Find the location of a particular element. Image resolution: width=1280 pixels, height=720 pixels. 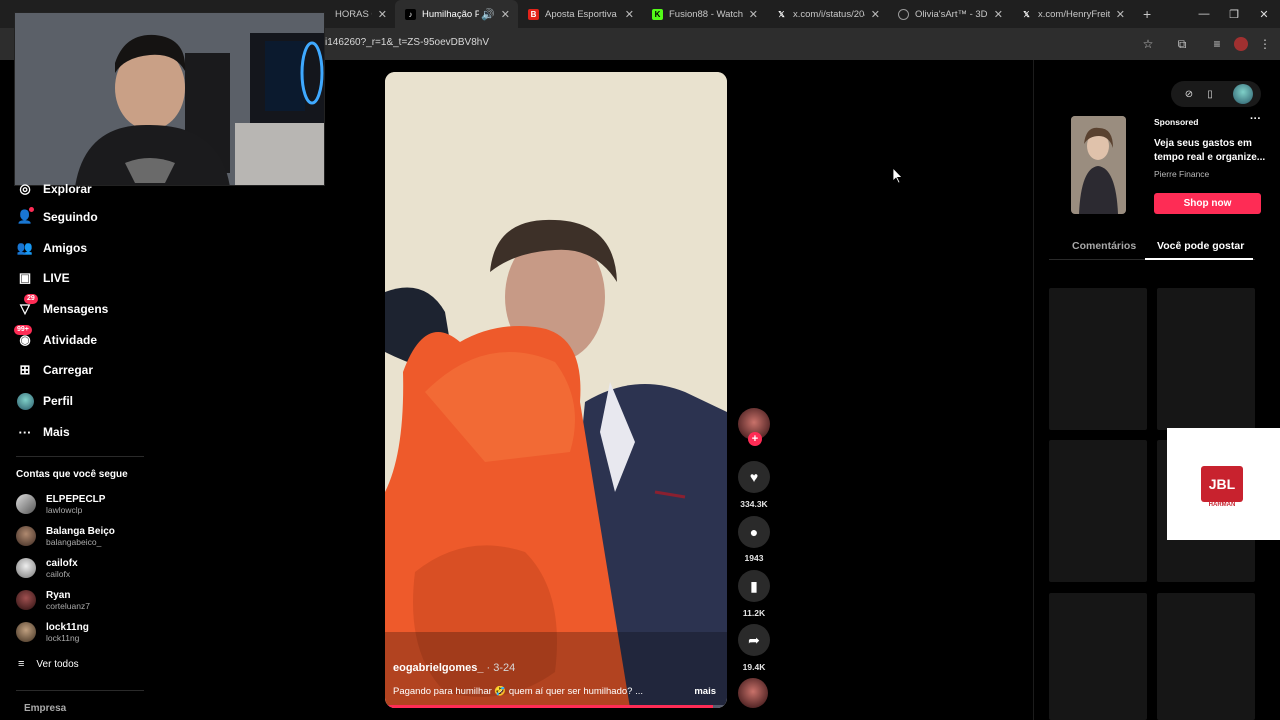

followed-account: lock11ng lock11ng is located at coordinates (52, 632).